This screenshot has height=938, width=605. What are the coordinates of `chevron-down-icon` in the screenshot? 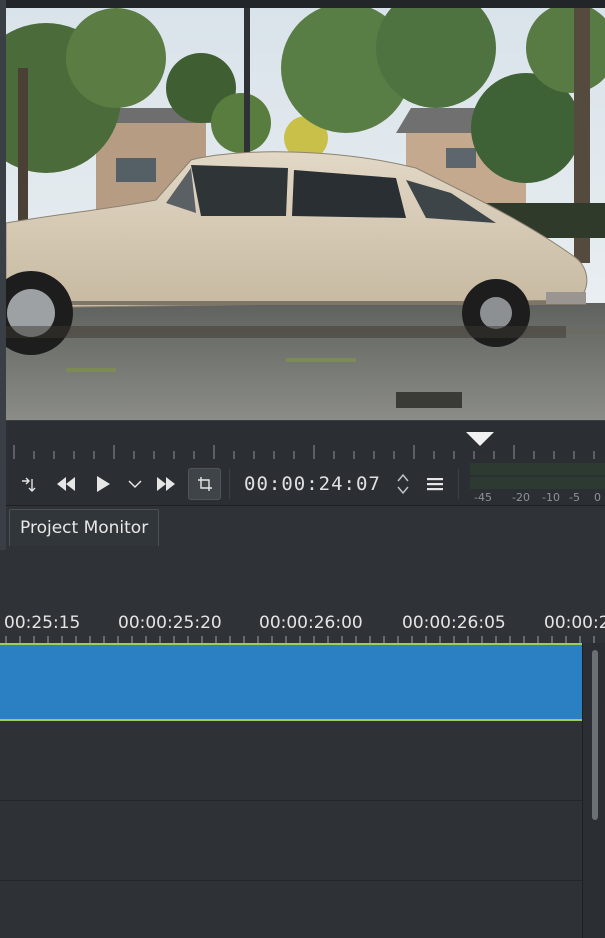 It's located at (135, 484).